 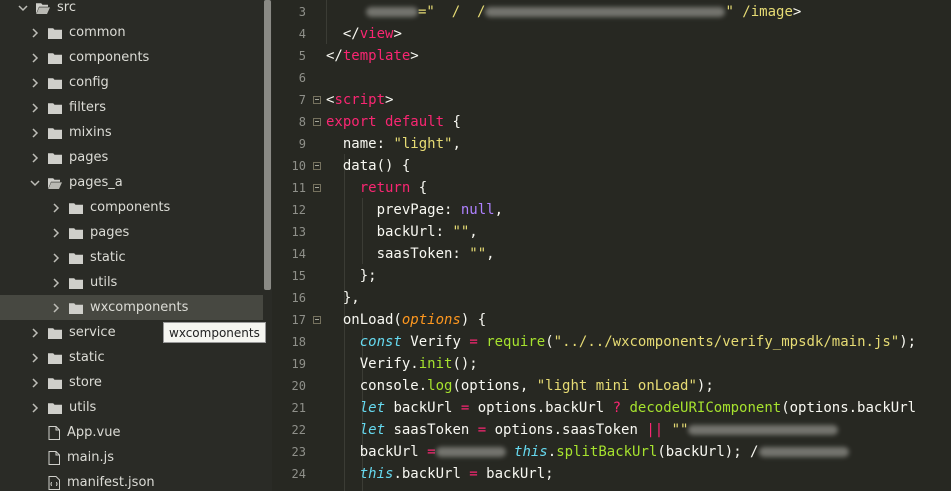 What do you see at coordinates (372, 56) in the screenshot?
I see `code-line: </template>` at bounding box center [372, 56].